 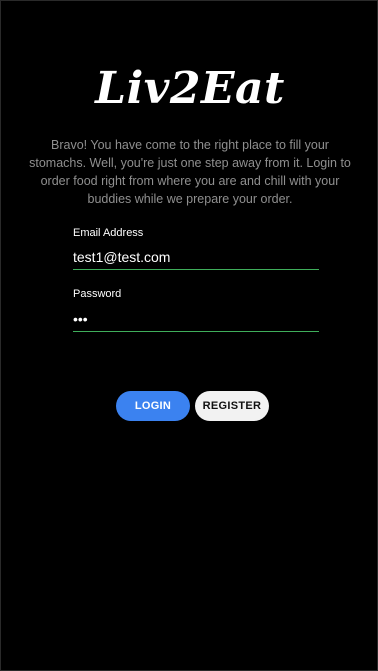 What do you see at coordinates (232, 406) in the screenshot?
I see `register-button: REGISTER` at bounding box center [232, 406].